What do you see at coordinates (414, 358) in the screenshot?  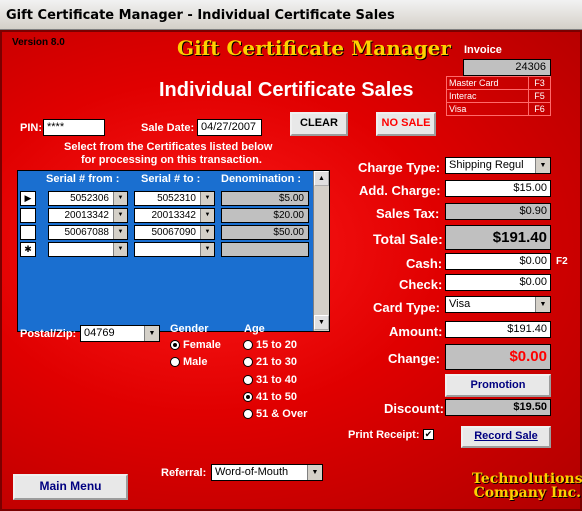 I see `change-label: Change:` at bounding box center [414, 358].